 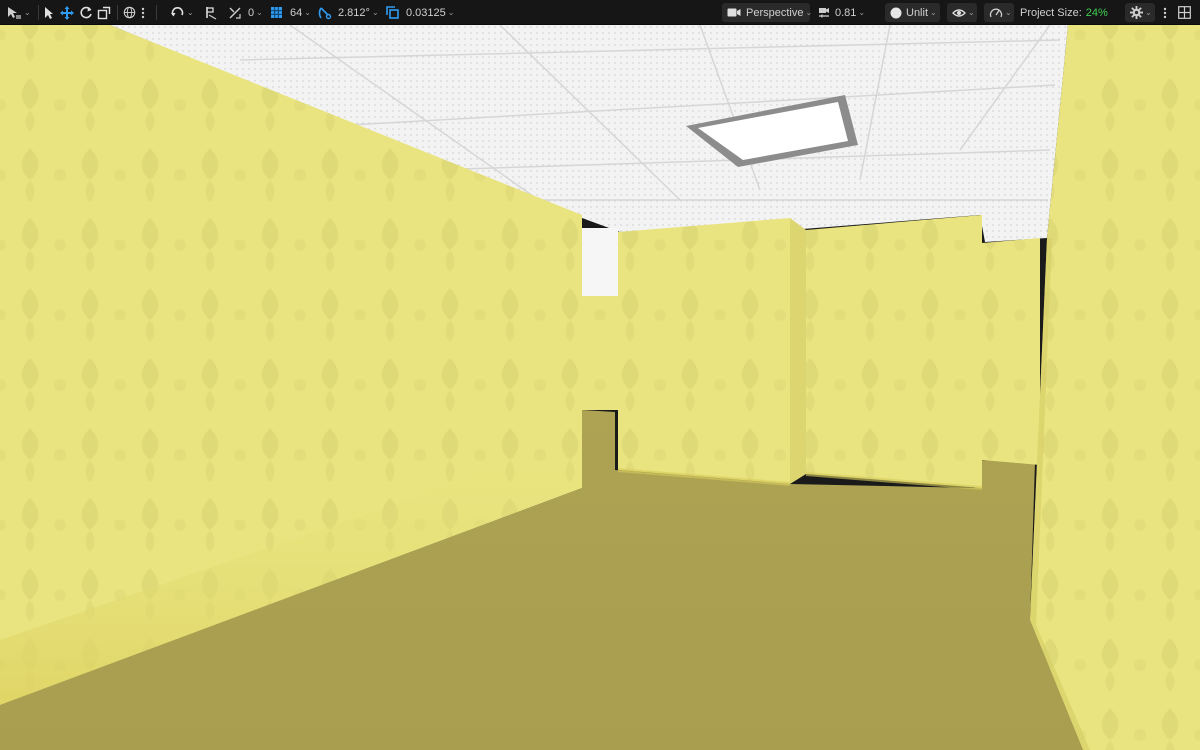 I want to click on lighting-mode-dropdown: Unlit ⌄, so click(x=912, y=12).